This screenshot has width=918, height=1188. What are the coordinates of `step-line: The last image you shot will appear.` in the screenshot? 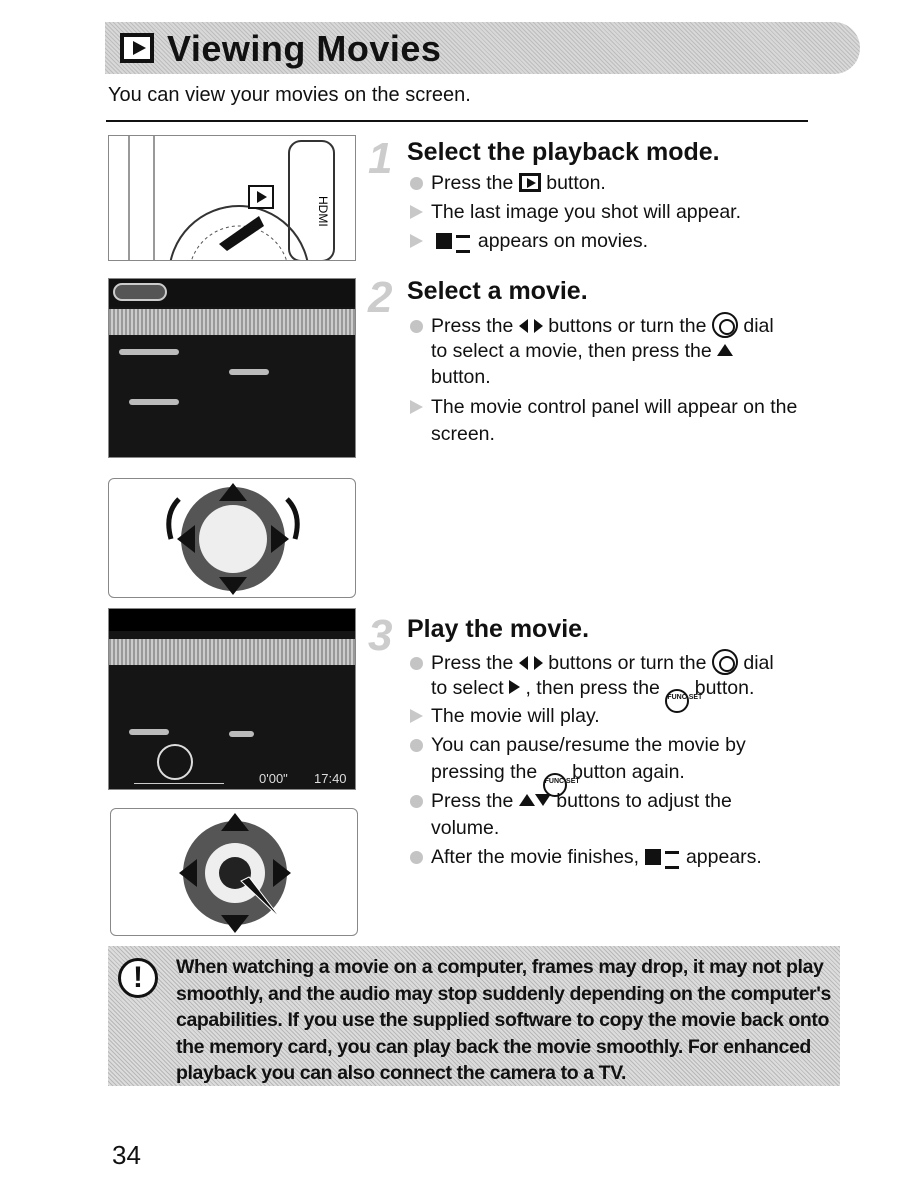 It's located at (575, 212).